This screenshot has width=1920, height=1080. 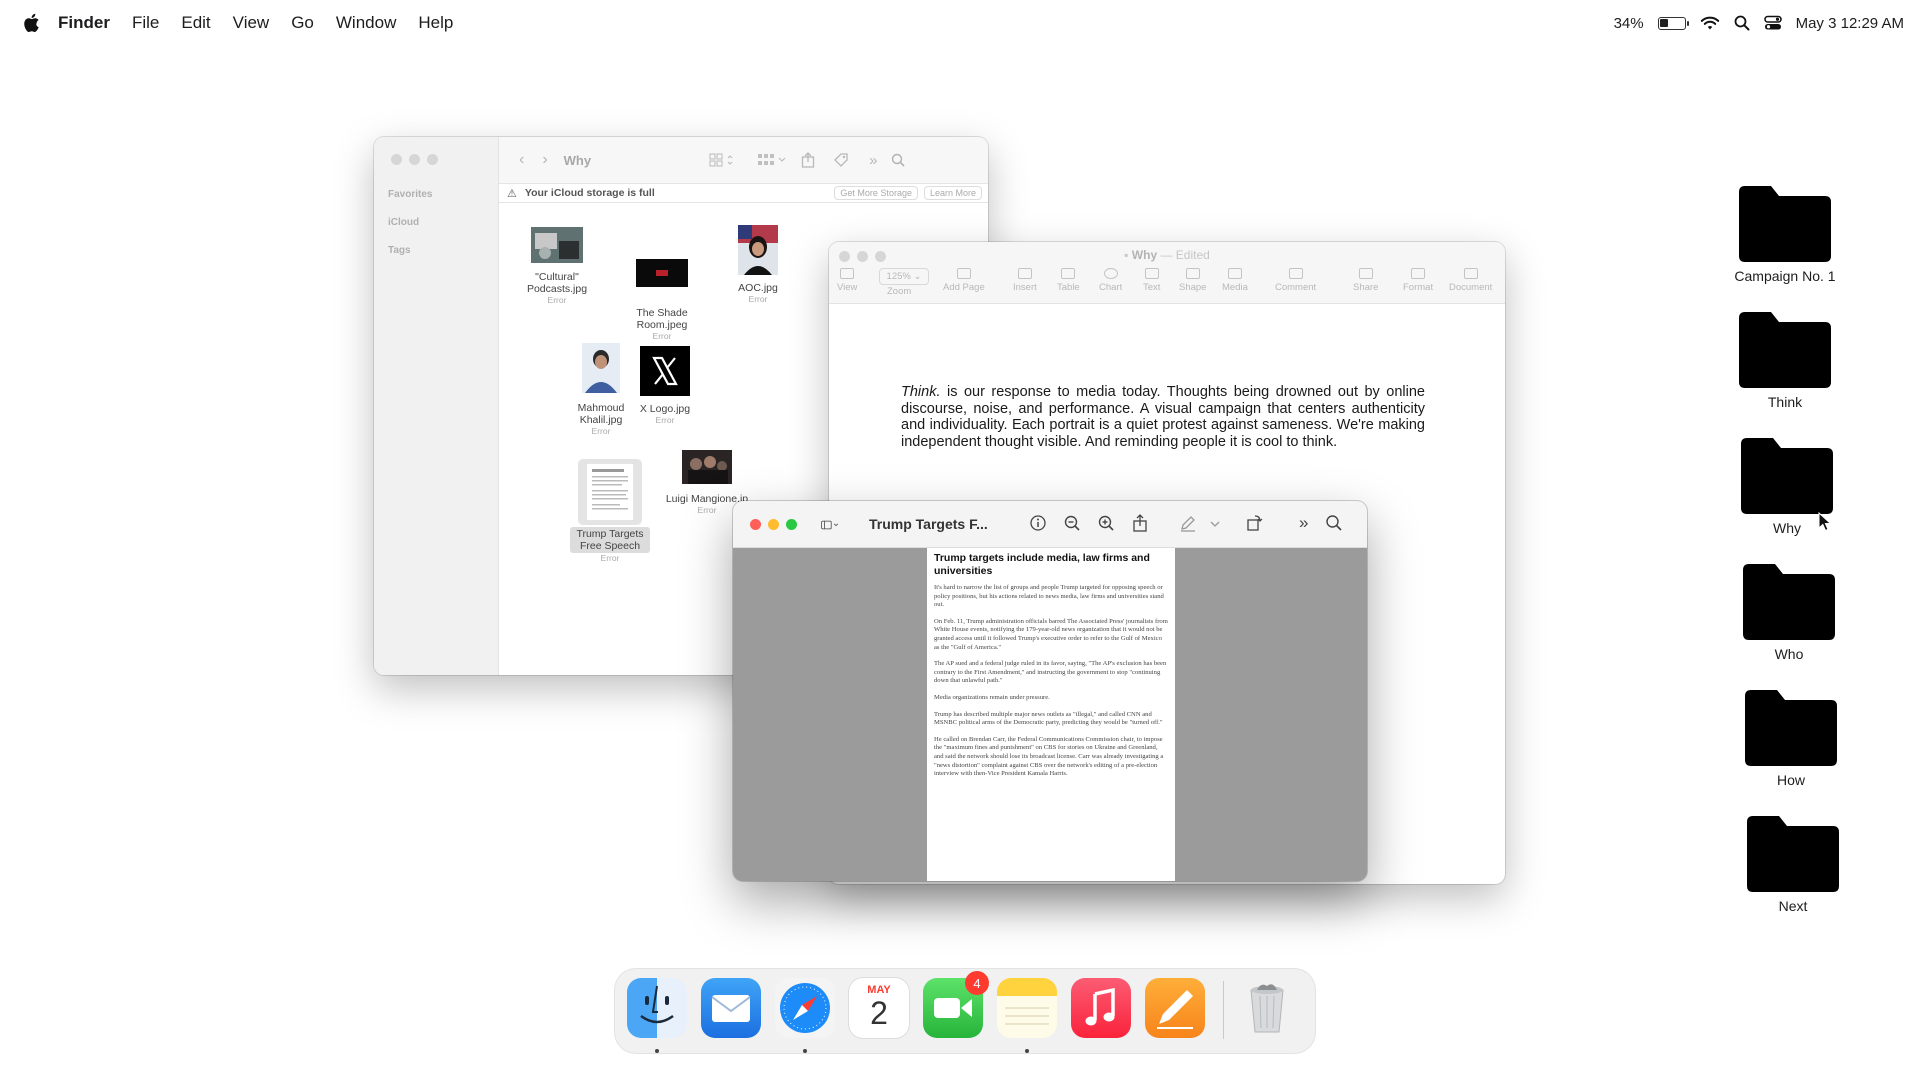 What do you see at coordinates (1365, 280) in the screenshot?
I see `tool-share: Share` at bounding box center [1365, 280].